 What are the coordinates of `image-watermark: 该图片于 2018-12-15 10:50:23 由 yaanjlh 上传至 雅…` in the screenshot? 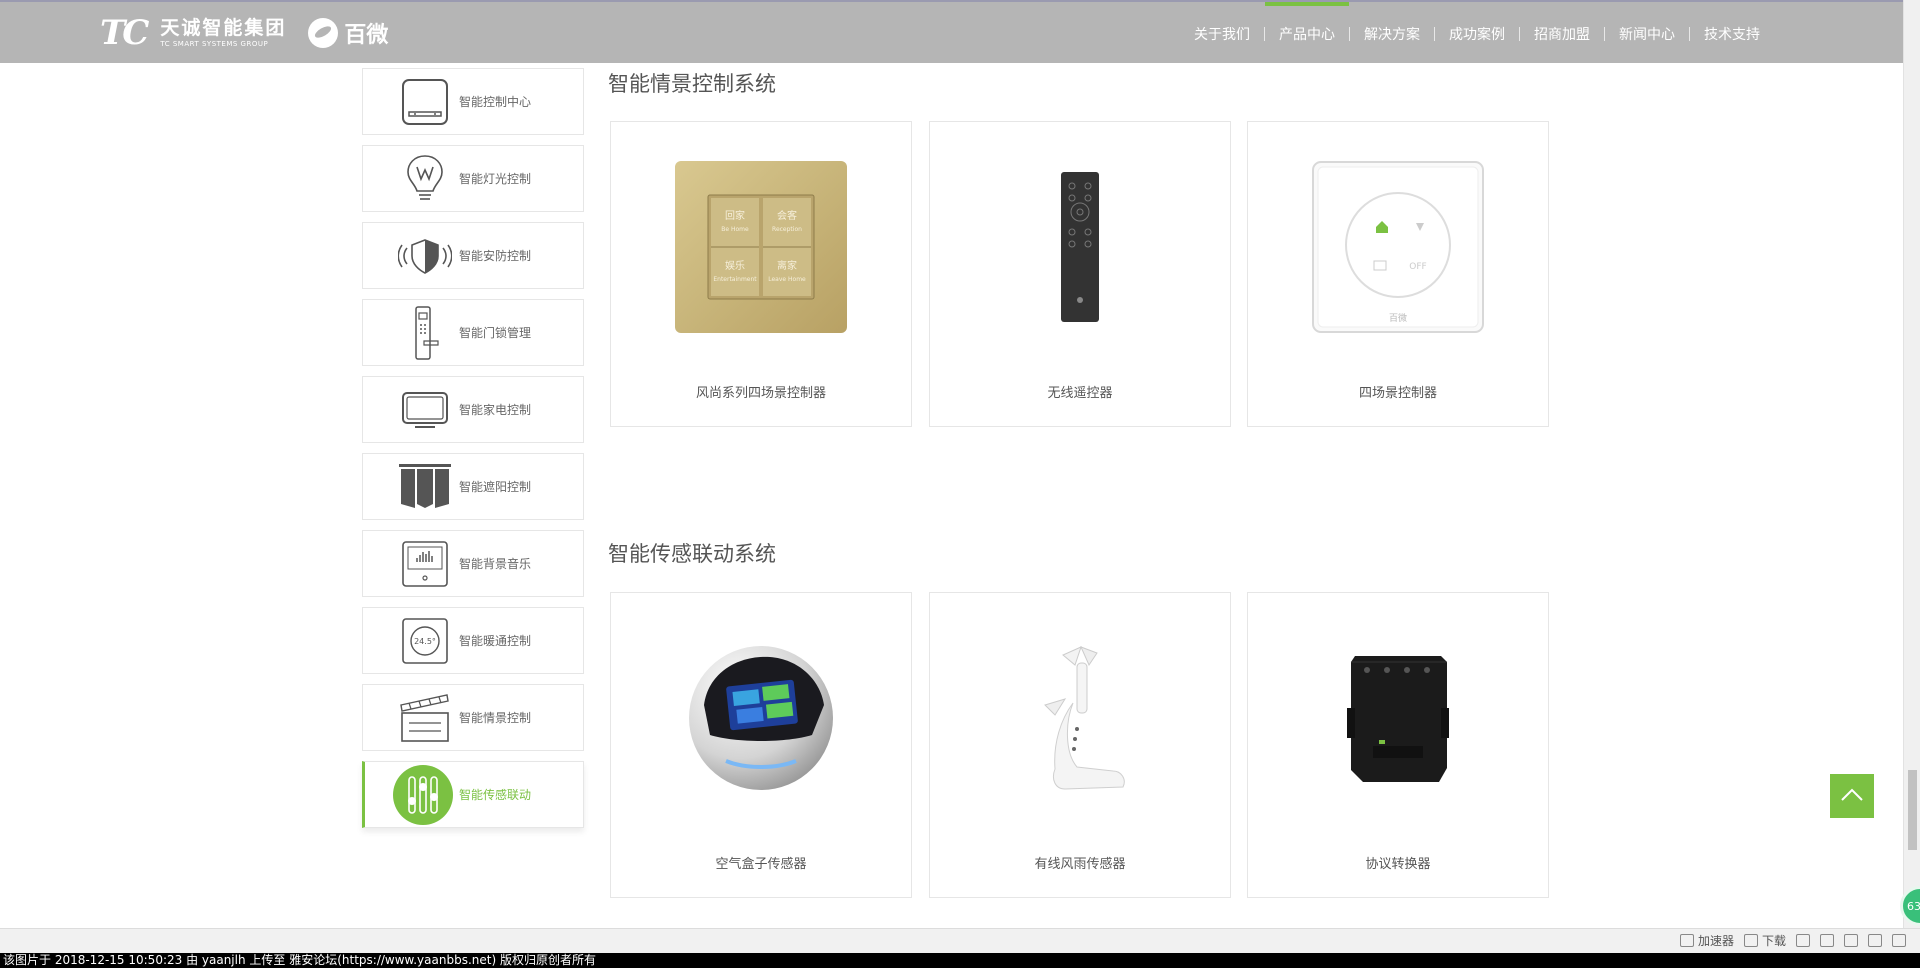 It's located at (960, 960).